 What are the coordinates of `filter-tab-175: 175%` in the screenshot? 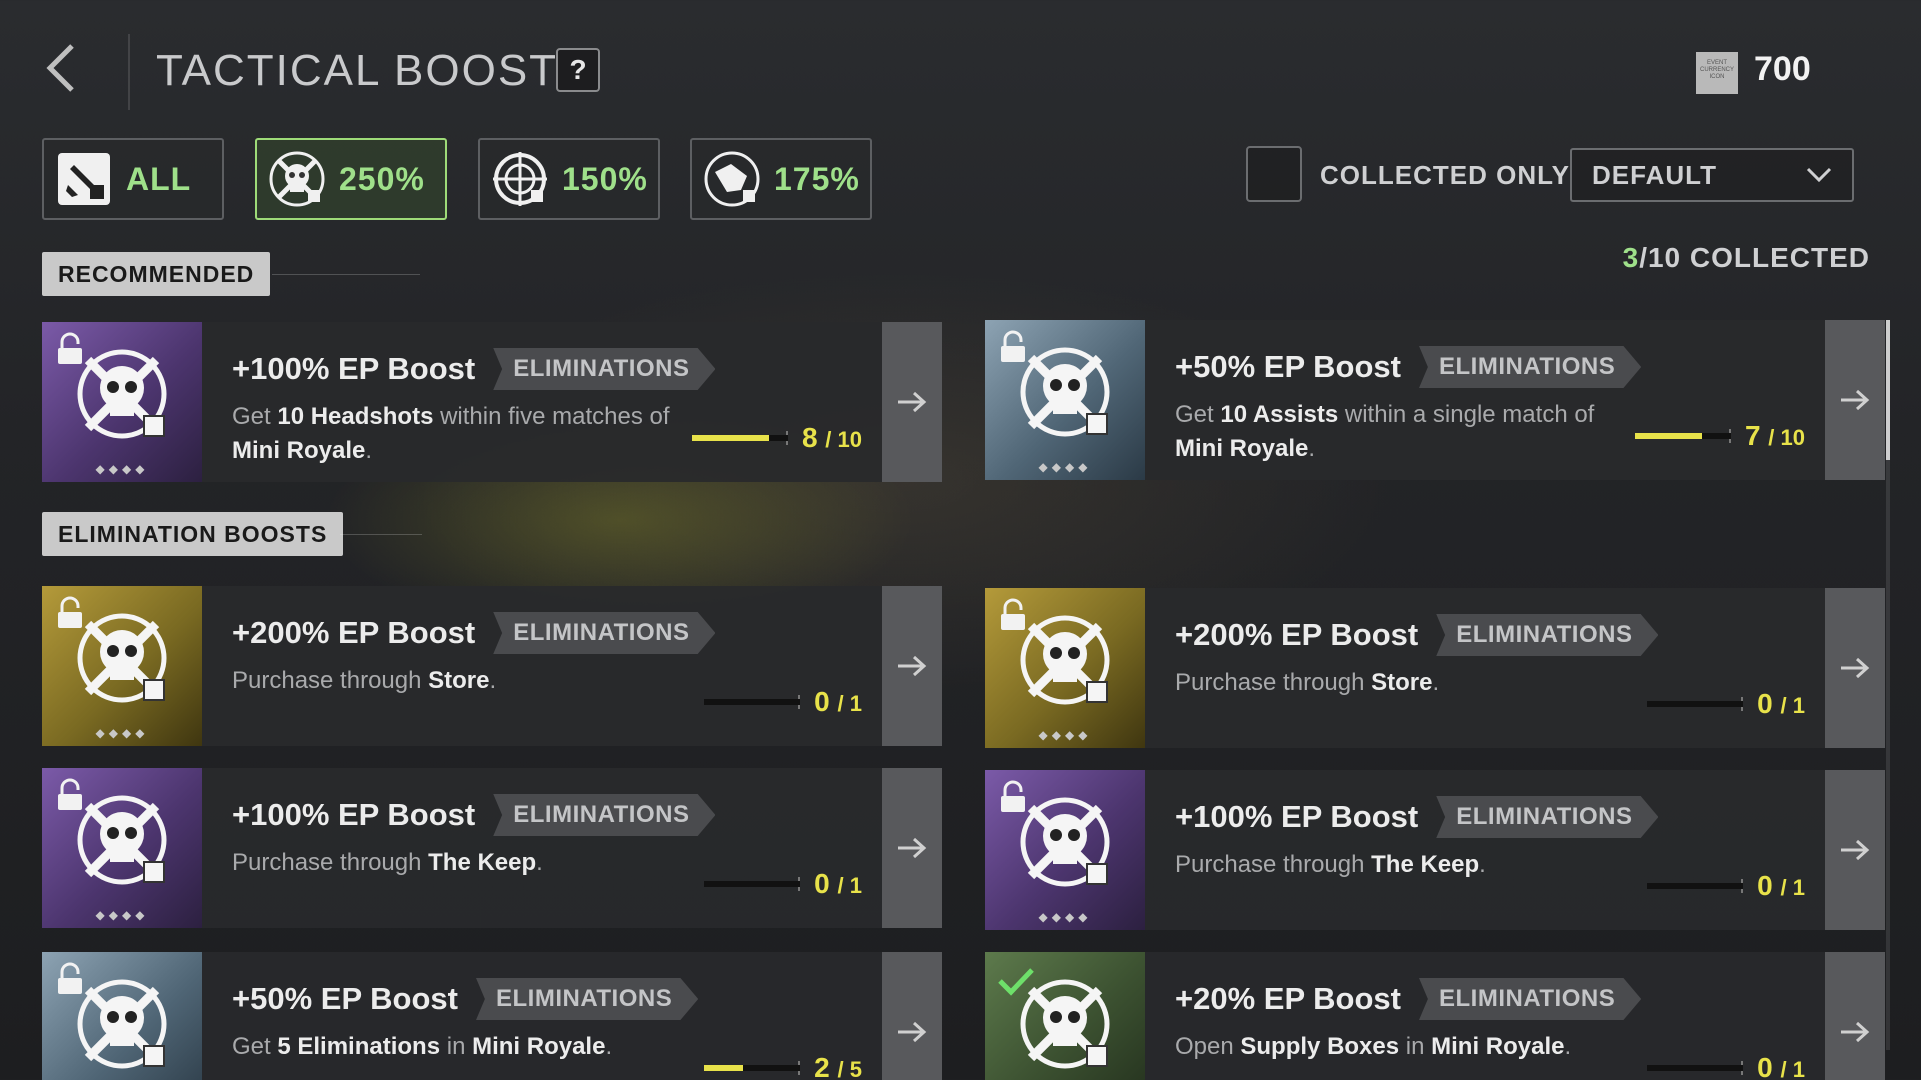 It's located at (781, 179).